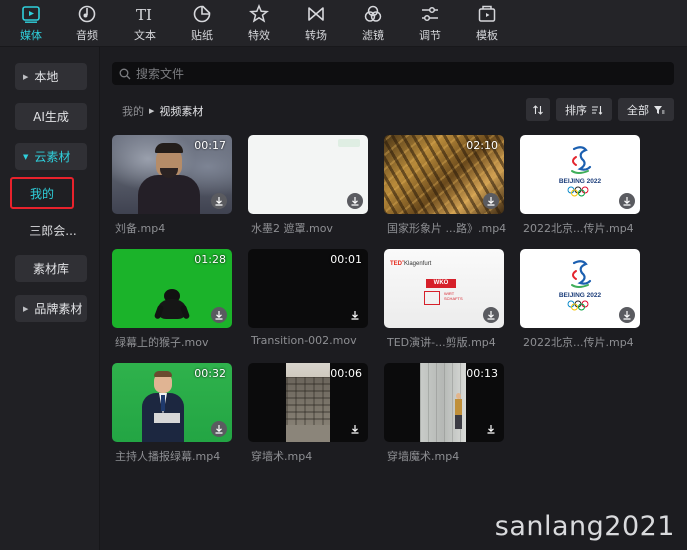 This screenshot has width=687, height=550. What do you see at coordinates (210, 259) in the screenshot?
I see `duration-label: 01:28` at bounding box center [210, 259].